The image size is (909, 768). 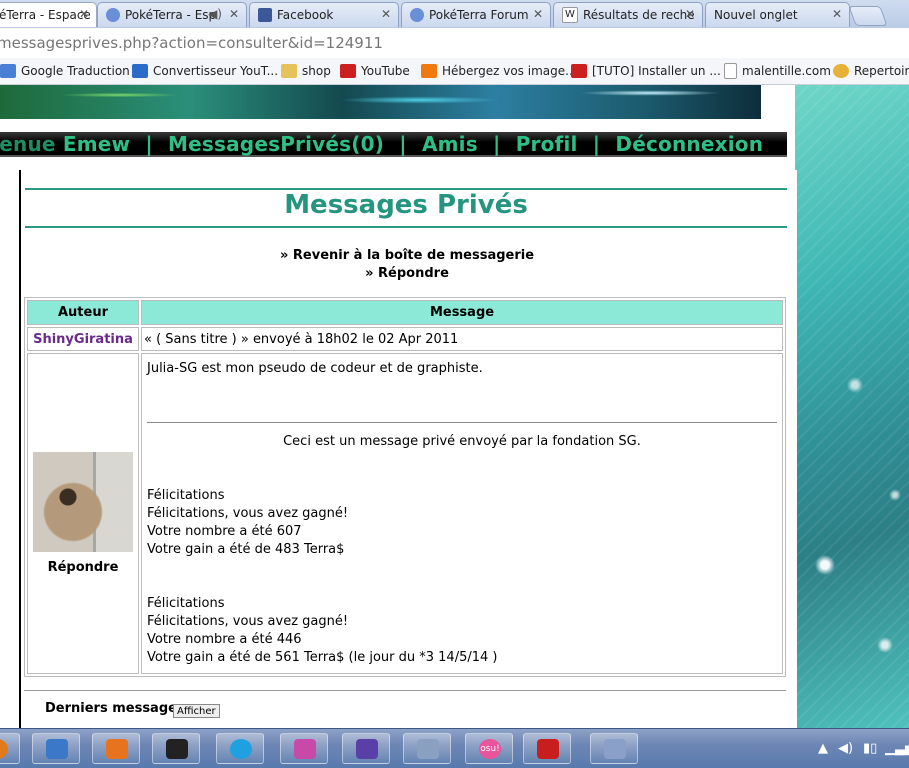 I want to click on web-icon, so click(x=841, y=71).